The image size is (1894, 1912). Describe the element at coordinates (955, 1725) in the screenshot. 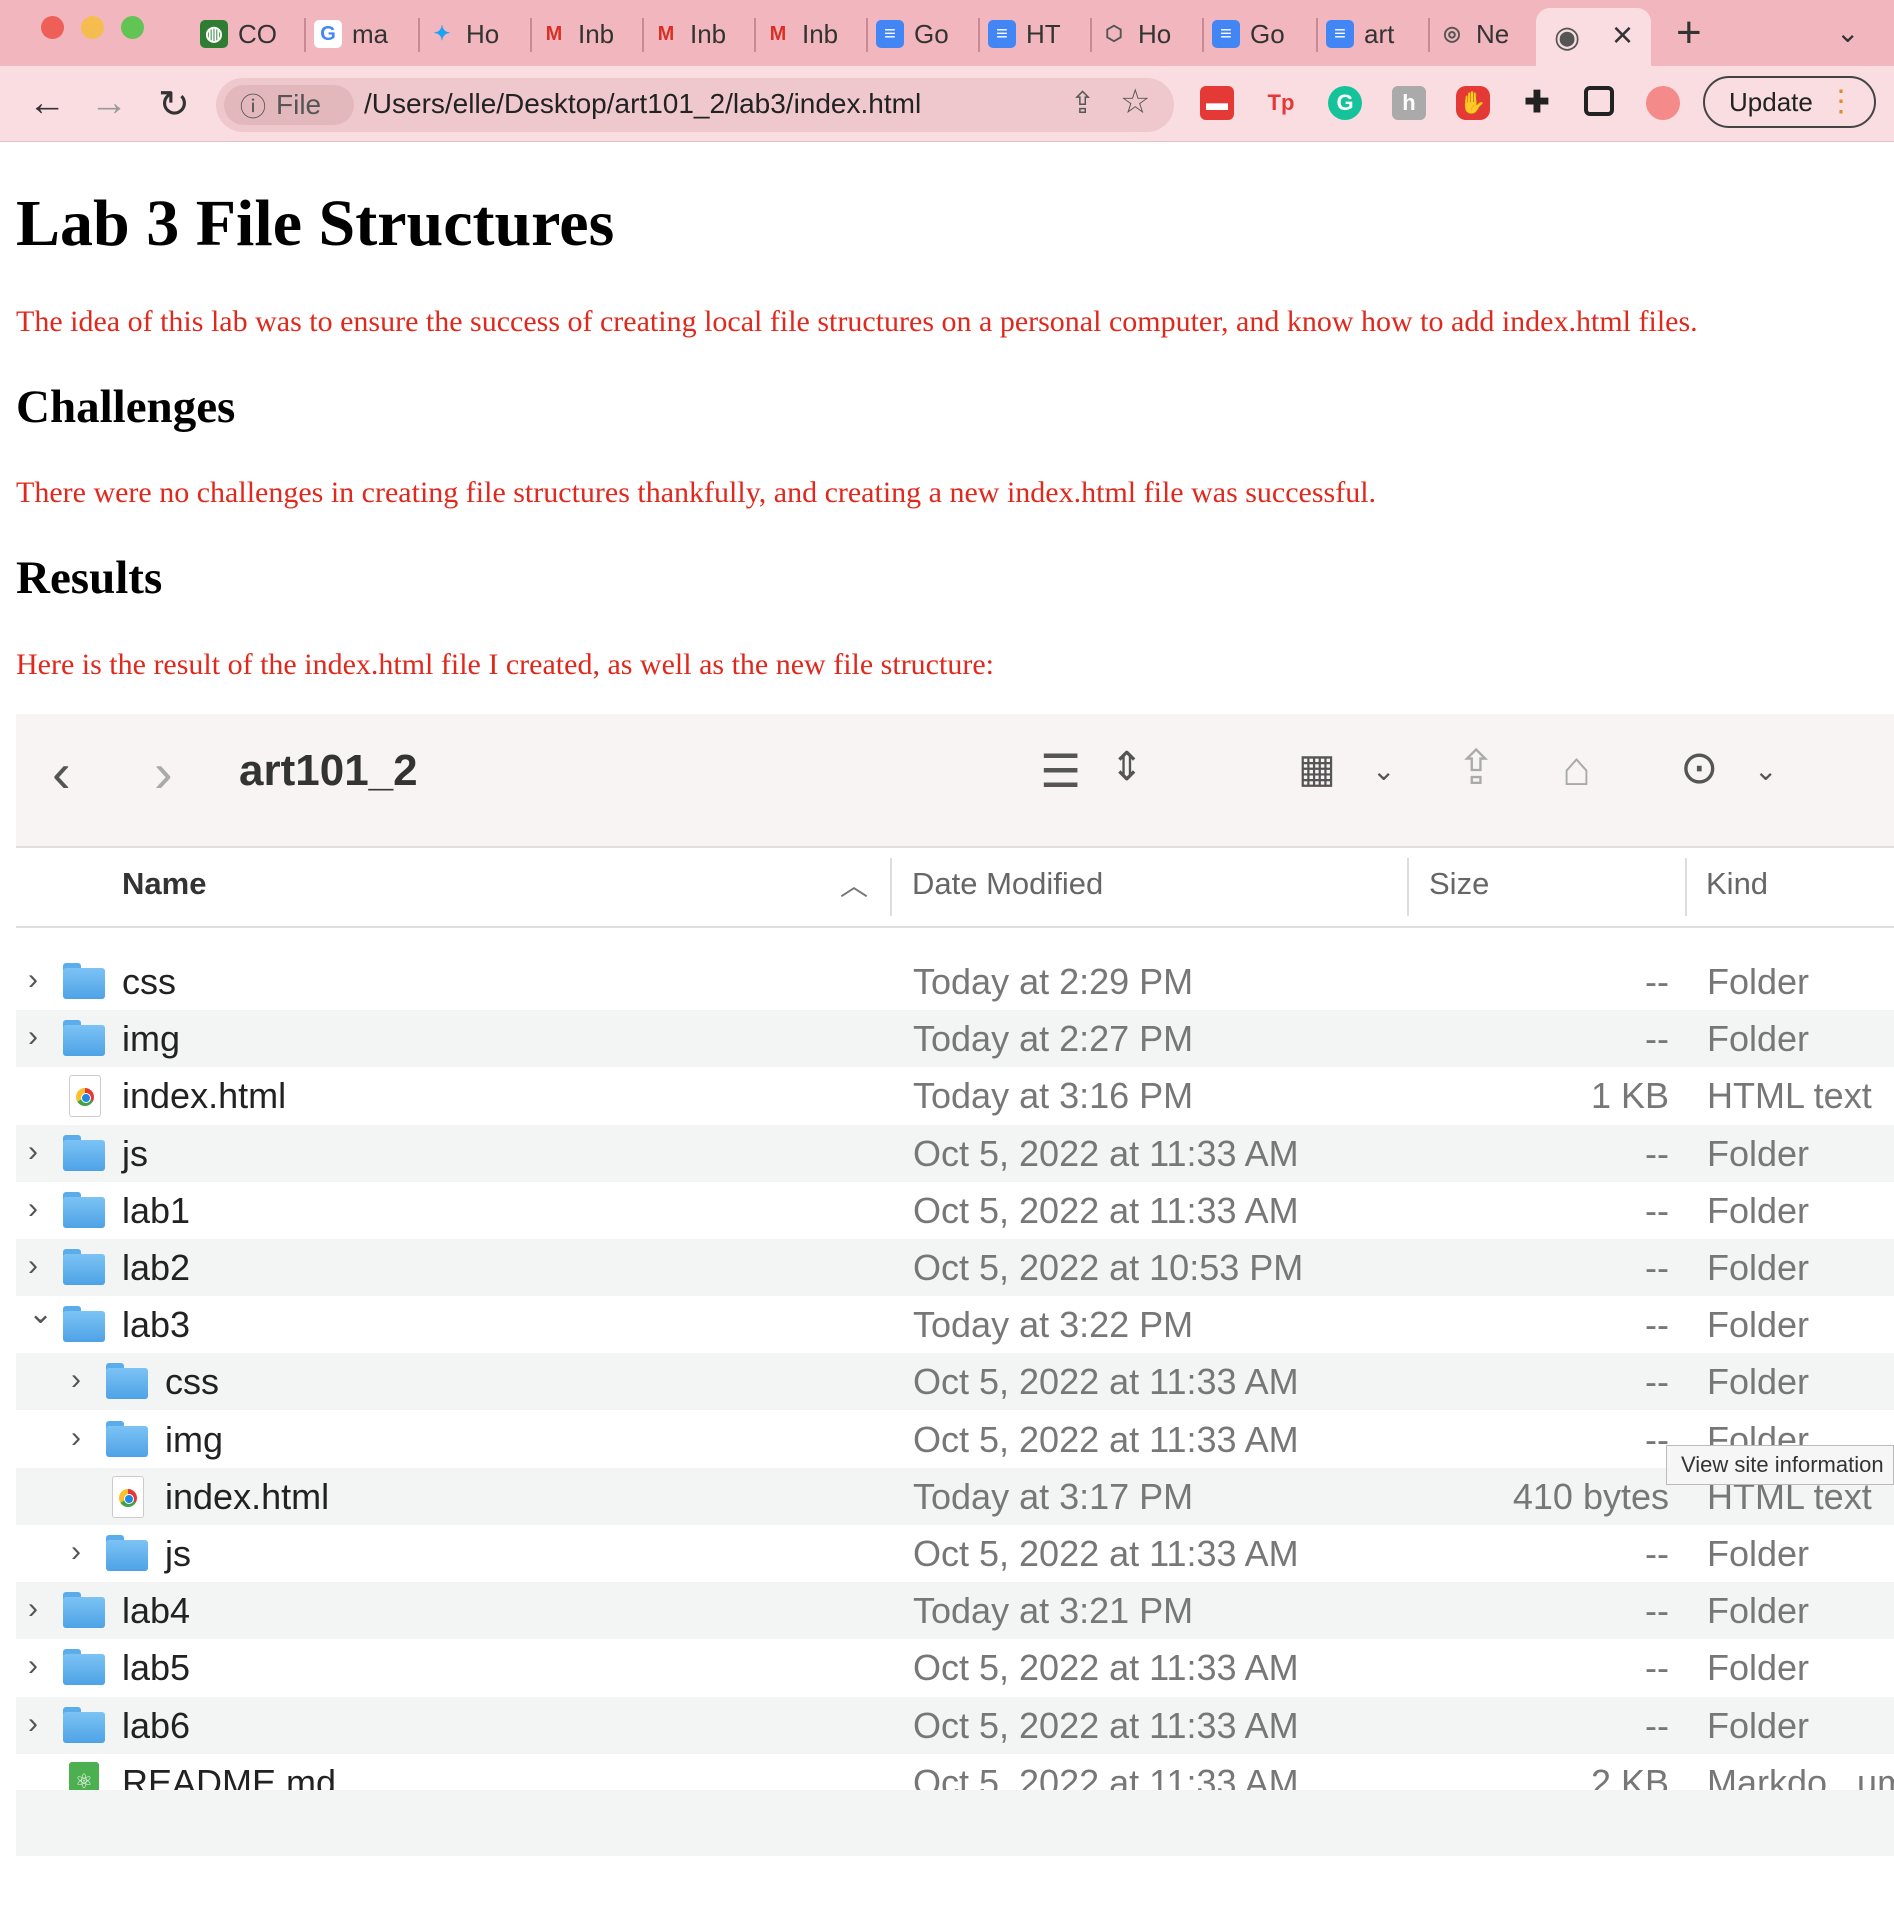

I see `table-row: › lab6 Oct 5, 2022 at 11:33 AM -- Folder` at that location.